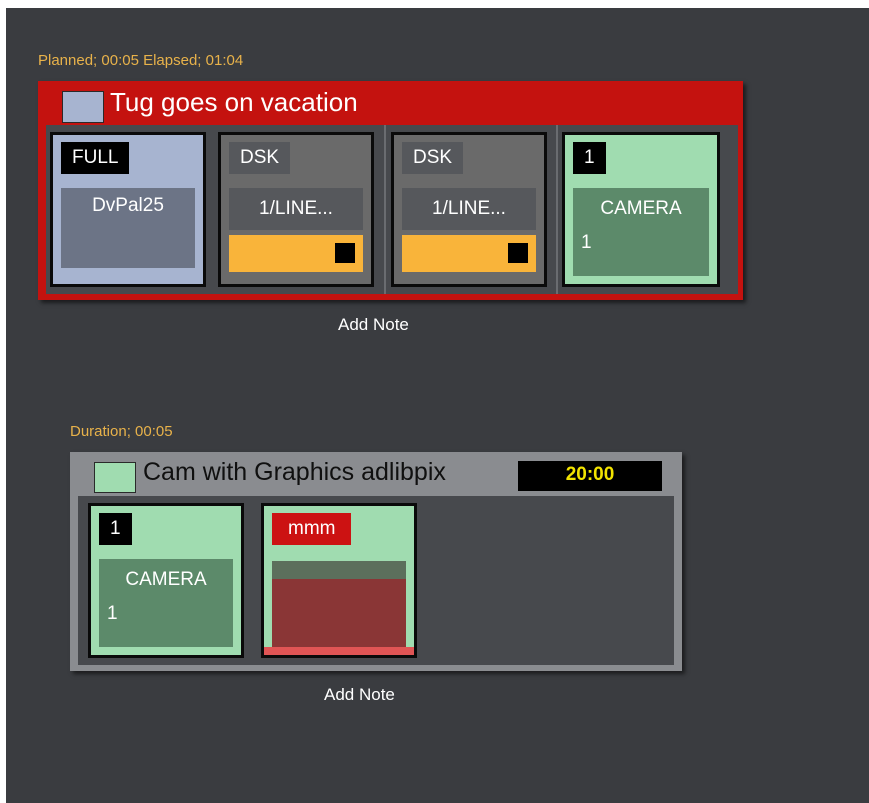 Image resolution: width=869 pixels, height=803 pixels. I want to click on item-card-full: FULL DvPal25, so click(128, 209).